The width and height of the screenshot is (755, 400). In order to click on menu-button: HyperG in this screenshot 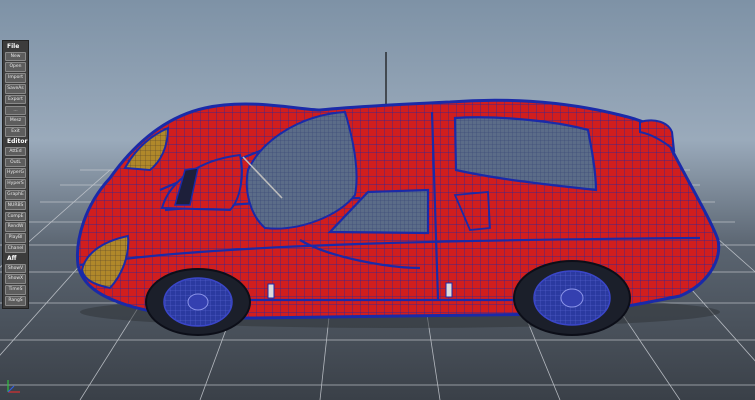, I will do `click(15, 173)`.